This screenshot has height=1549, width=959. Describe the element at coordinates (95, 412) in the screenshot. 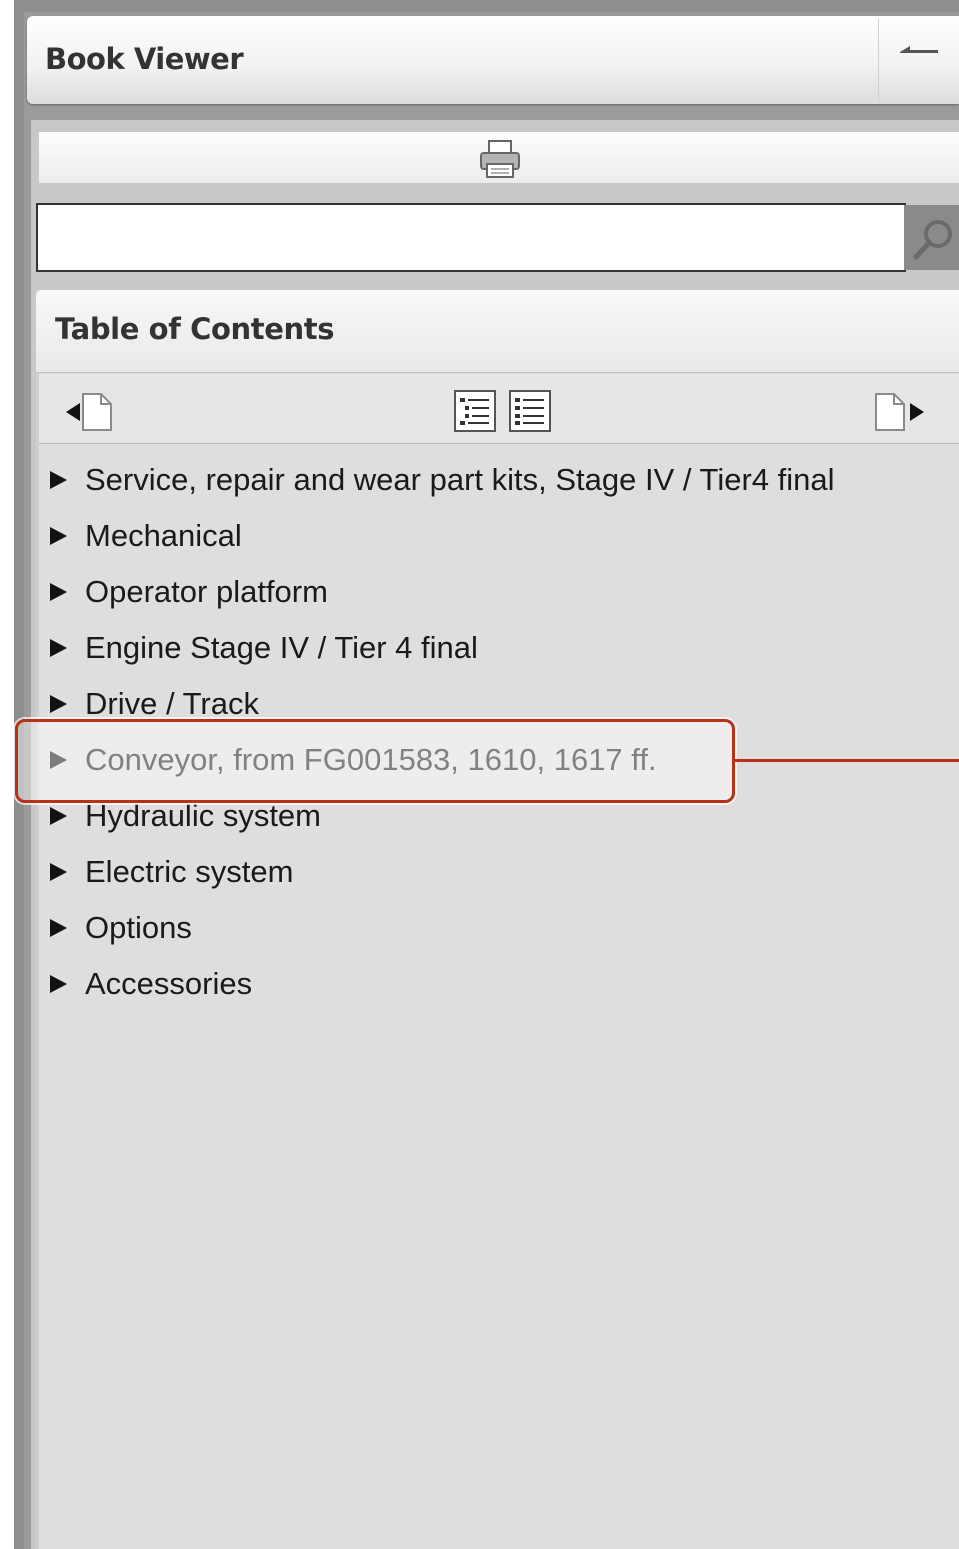

I see `previous-page-icon` at that location.